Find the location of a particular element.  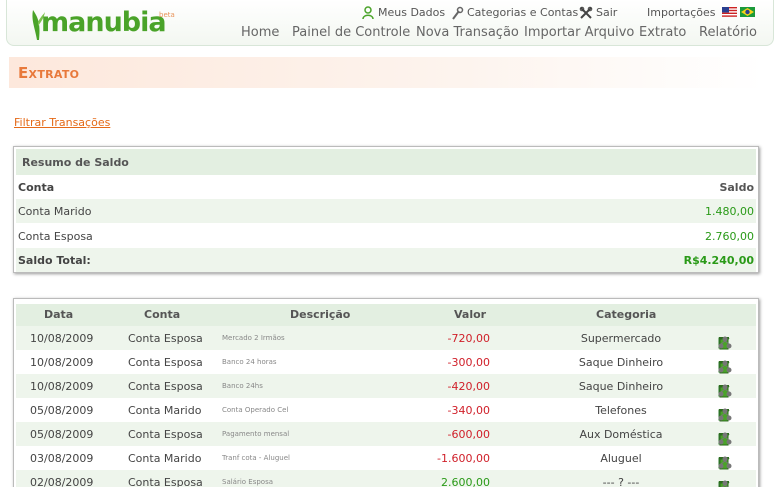

nav-home: Home is located at coordinates (260, 32).